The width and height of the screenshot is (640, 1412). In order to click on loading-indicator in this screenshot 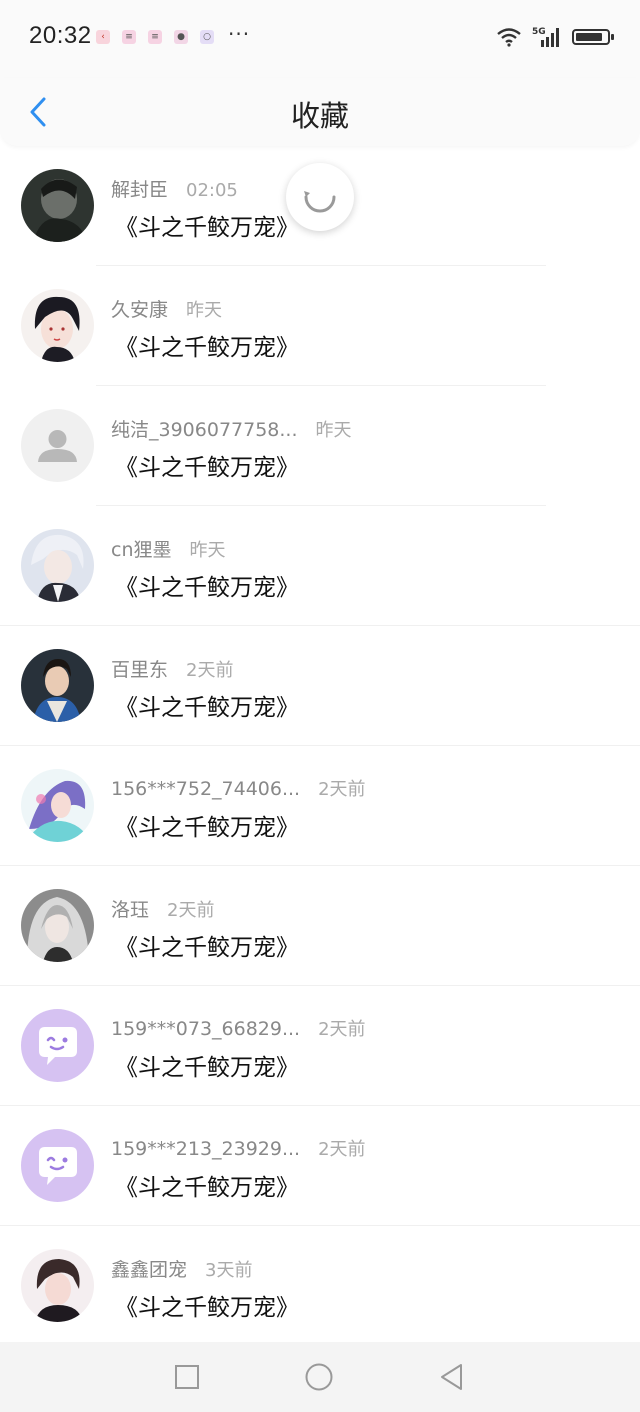, I will do `click(320, 197)`.